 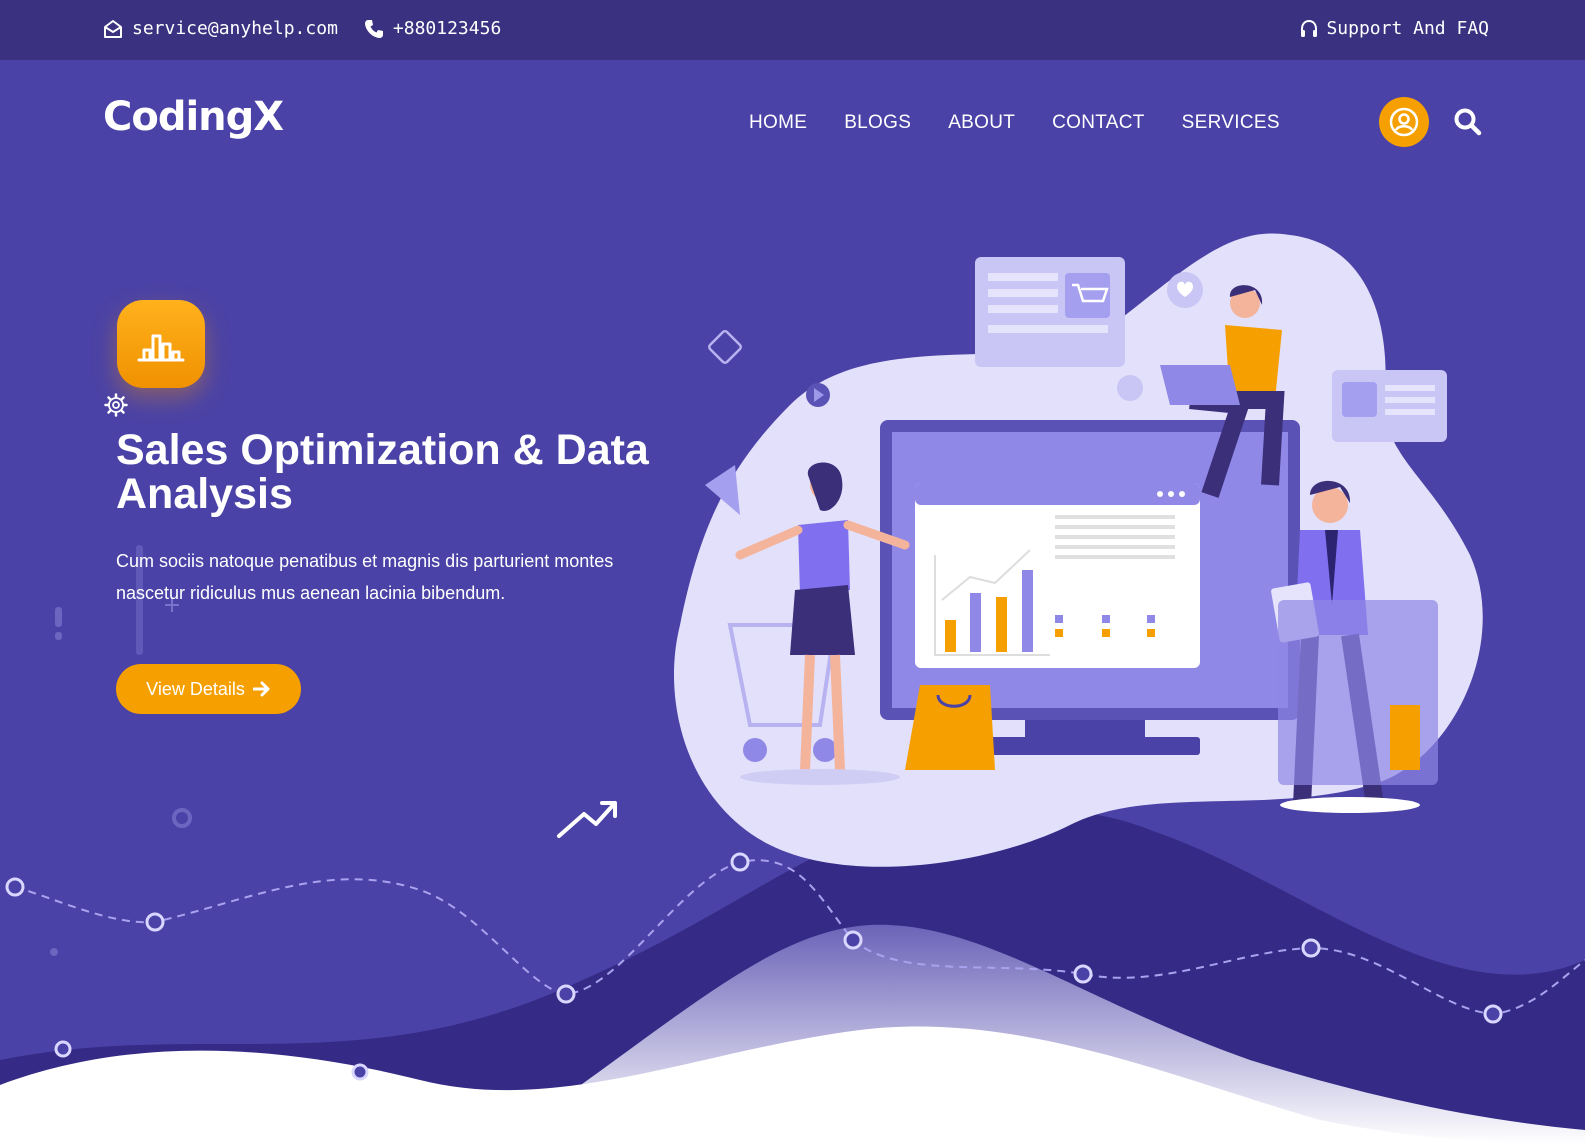 What do you see at coordinates (261, 689) in the screenshot?
I see `arrow-right-icon` at bounding box center [261, 689].